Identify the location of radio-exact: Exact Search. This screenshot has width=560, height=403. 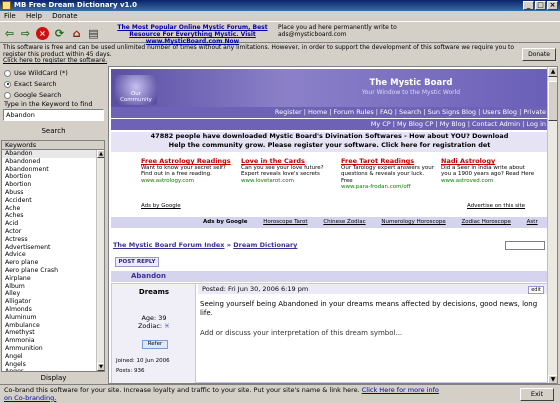
(54, 84).